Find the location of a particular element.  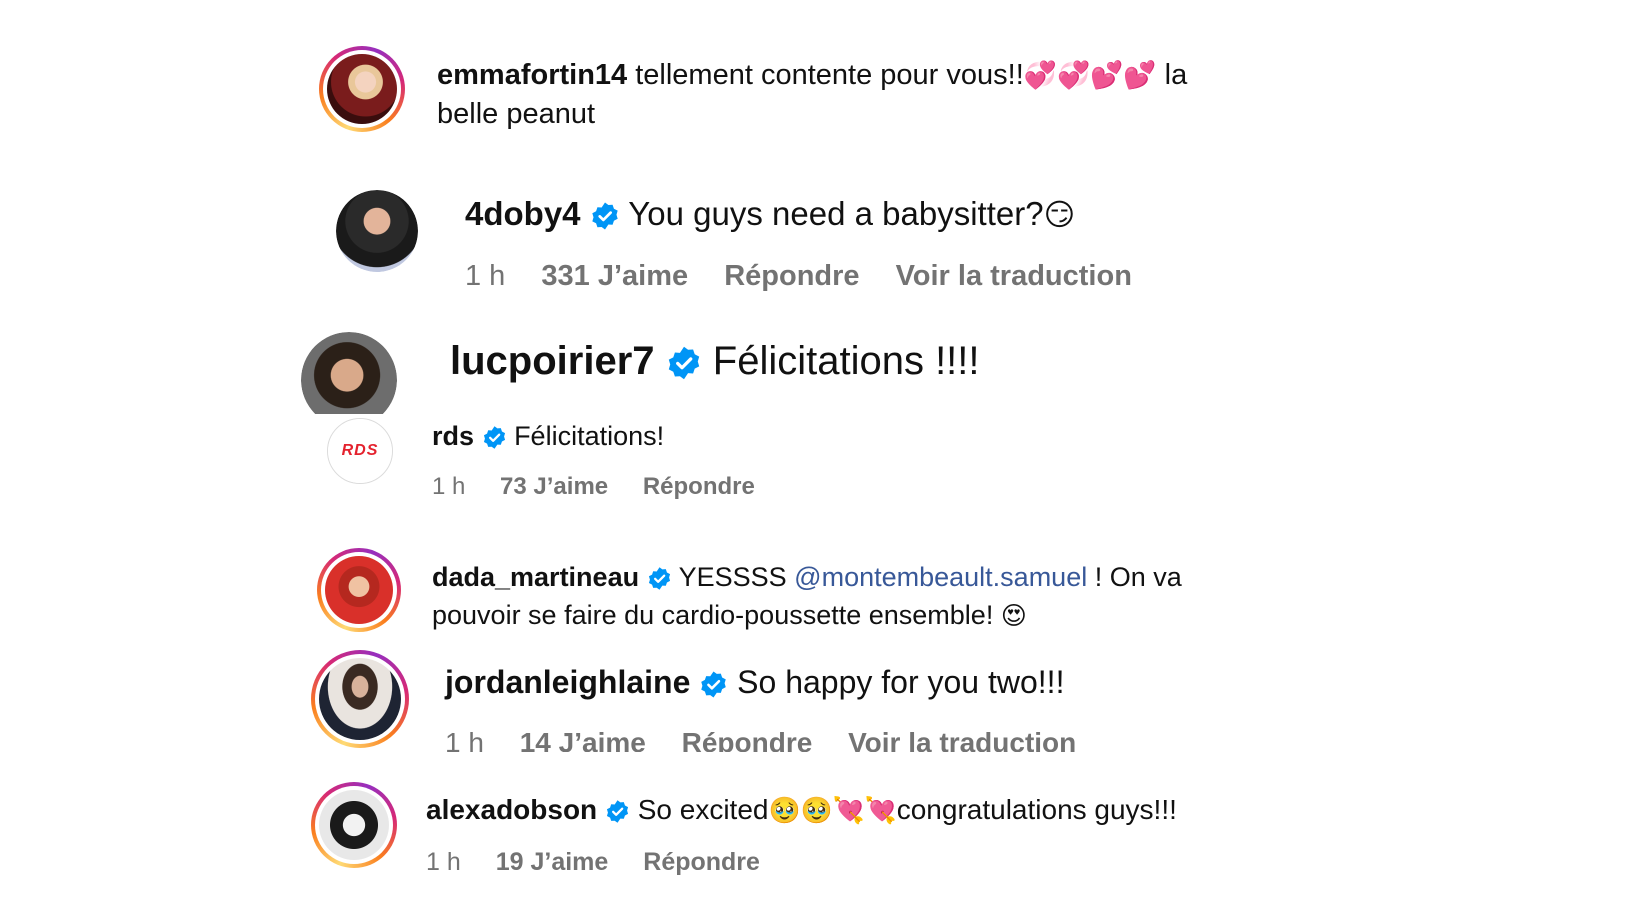

rds-logo: RDS is located at coordinates (360, 450).